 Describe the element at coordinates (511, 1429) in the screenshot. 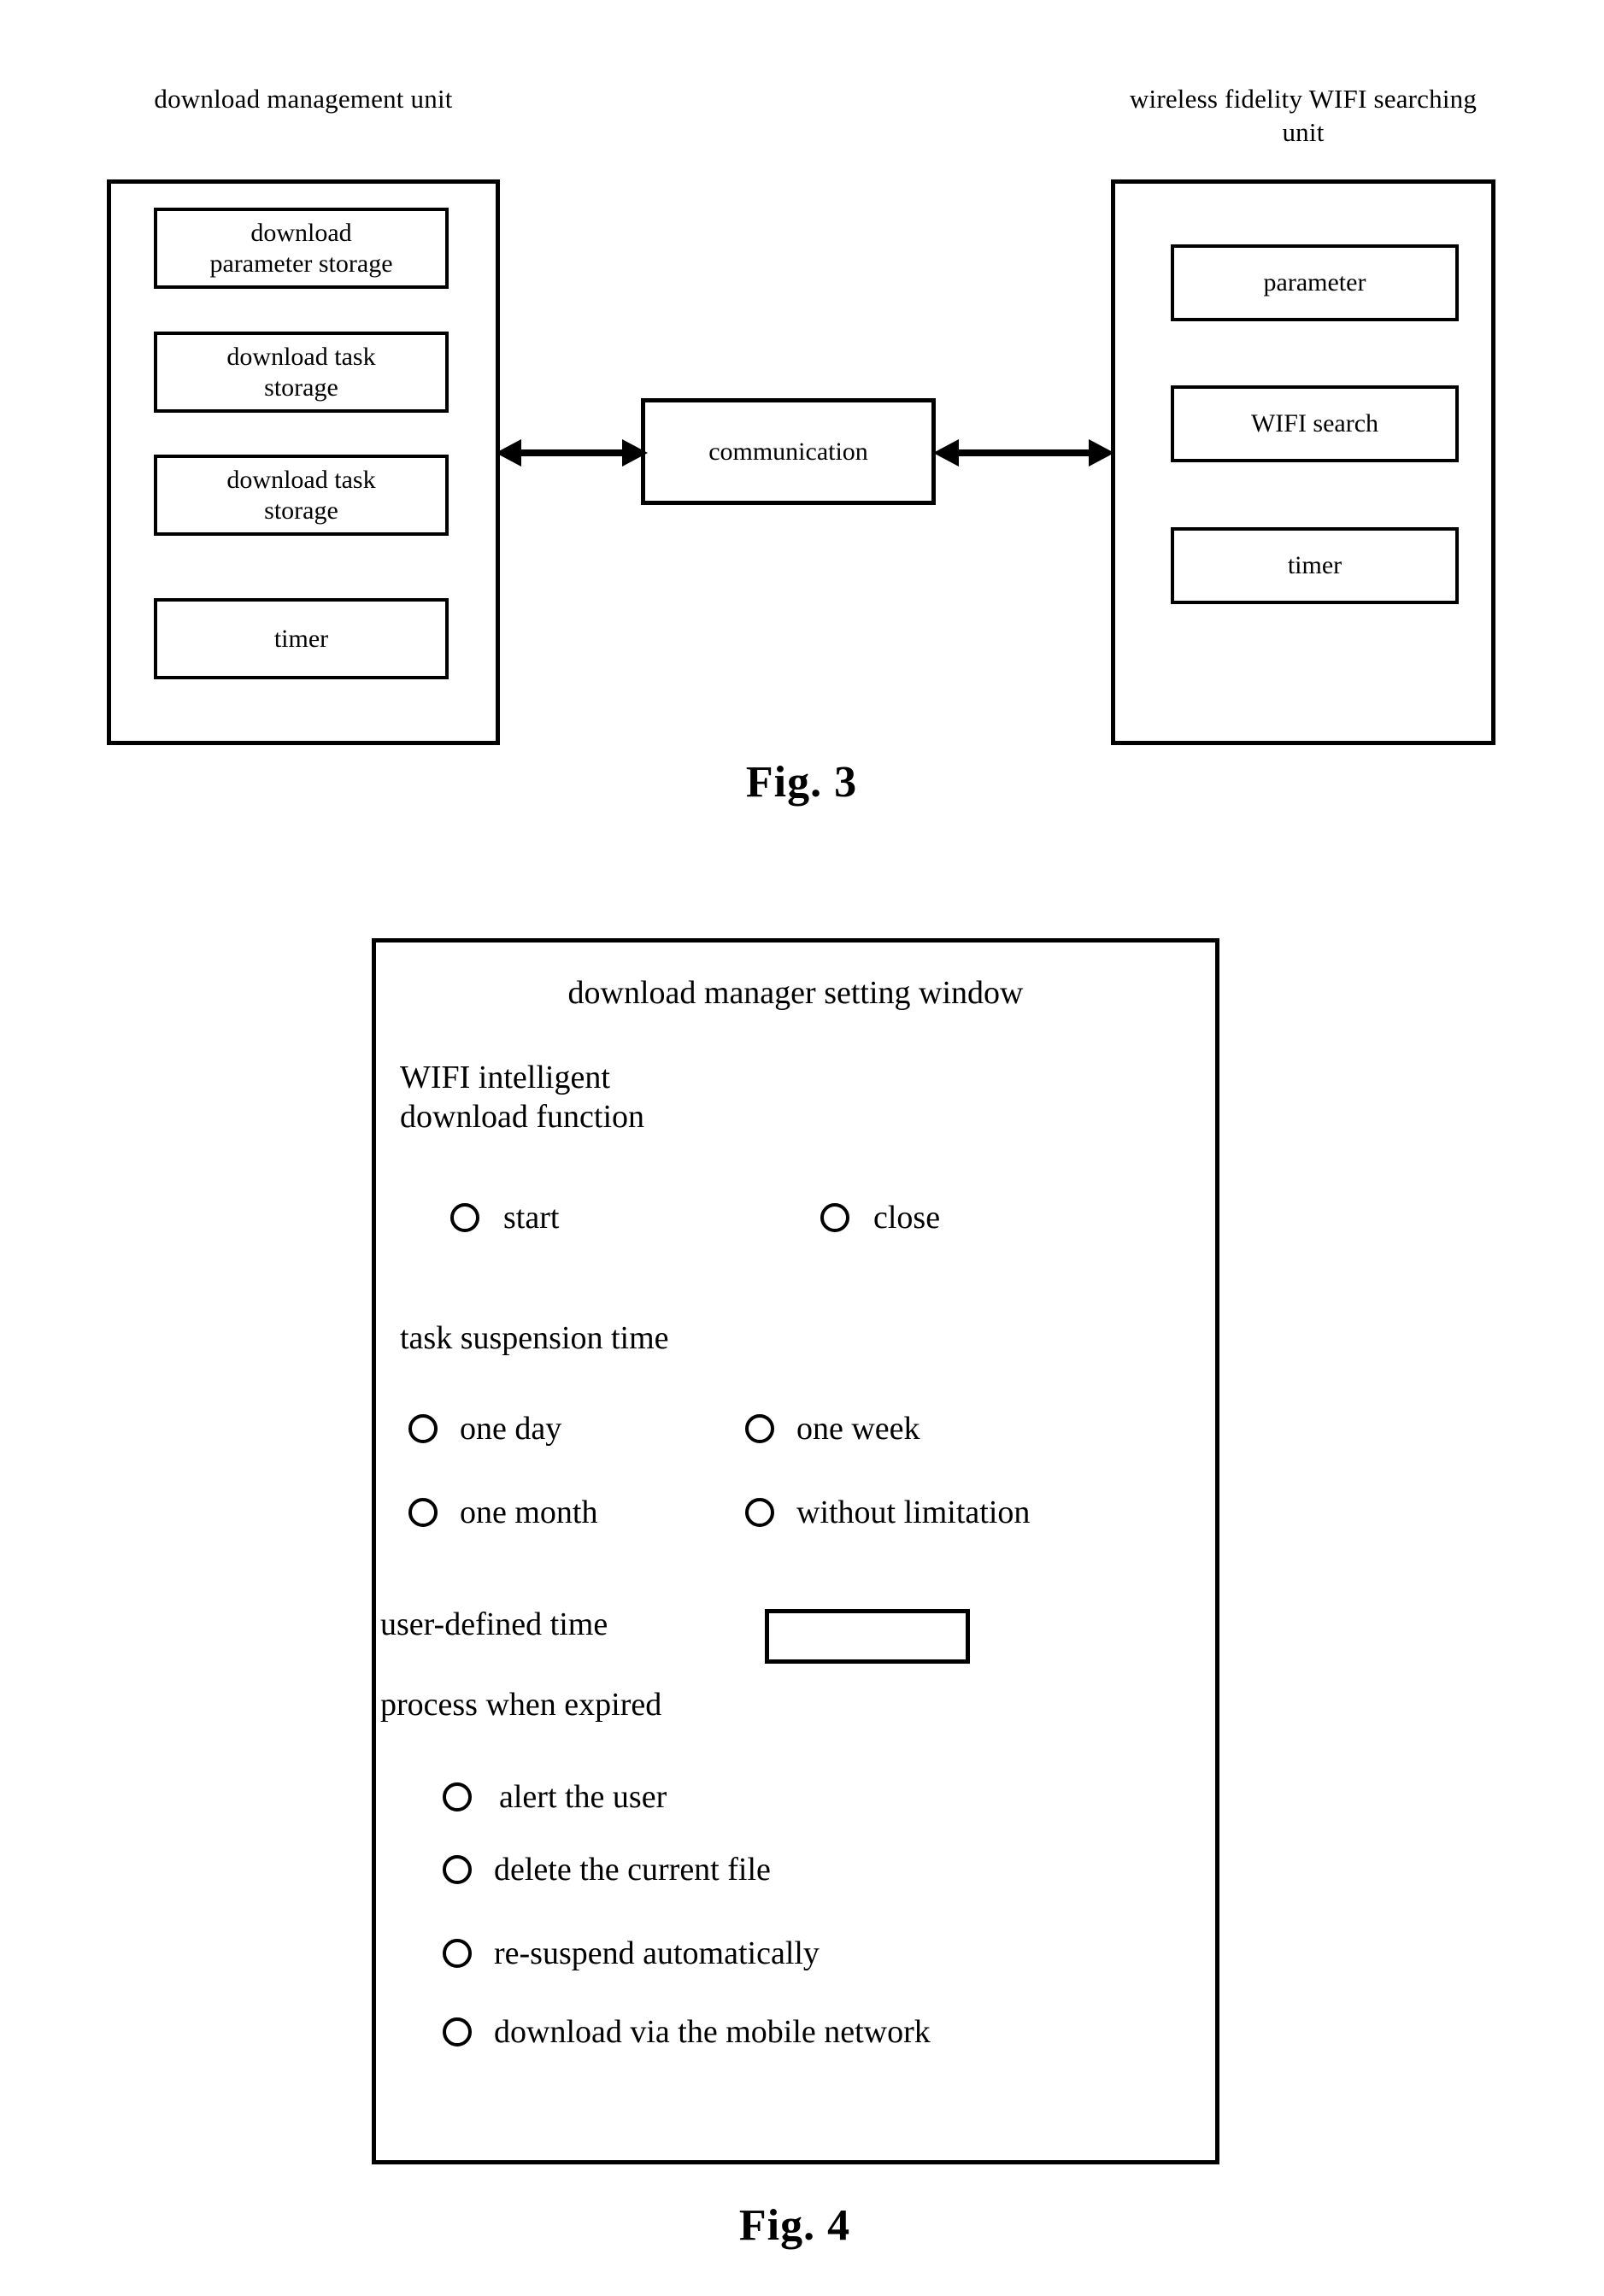

I see `radio-label-one-day: one day` at that location.